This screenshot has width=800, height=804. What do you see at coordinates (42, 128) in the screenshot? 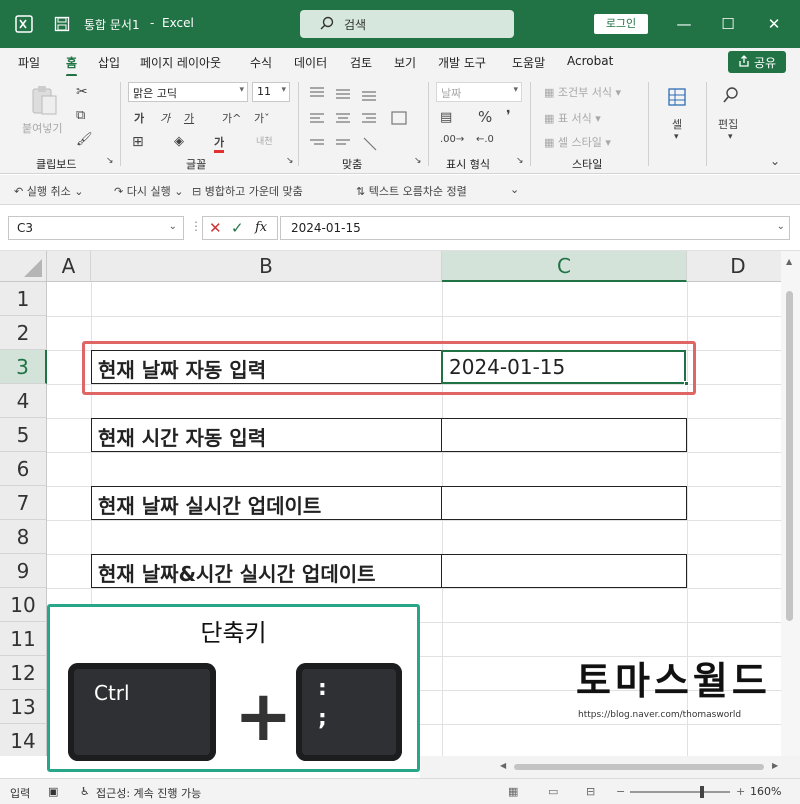
I see `paste-label: 붙여넣기` at bounding box center [42, 128].